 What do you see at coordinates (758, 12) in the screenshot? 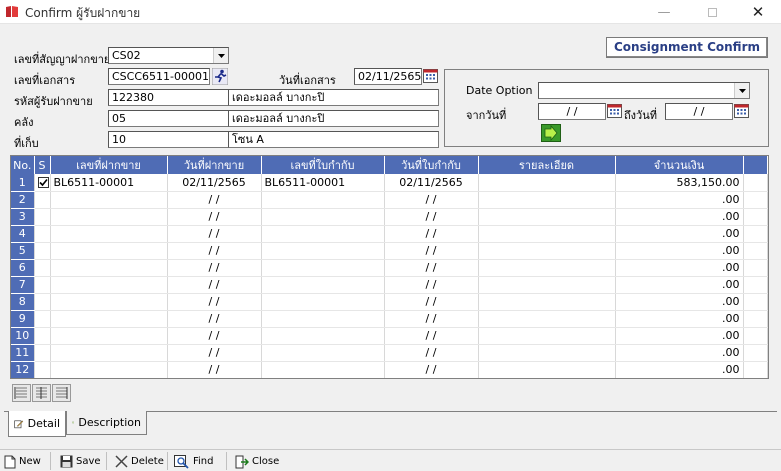
I see `close-window-button: ✕` at bounding box center [758, 12].